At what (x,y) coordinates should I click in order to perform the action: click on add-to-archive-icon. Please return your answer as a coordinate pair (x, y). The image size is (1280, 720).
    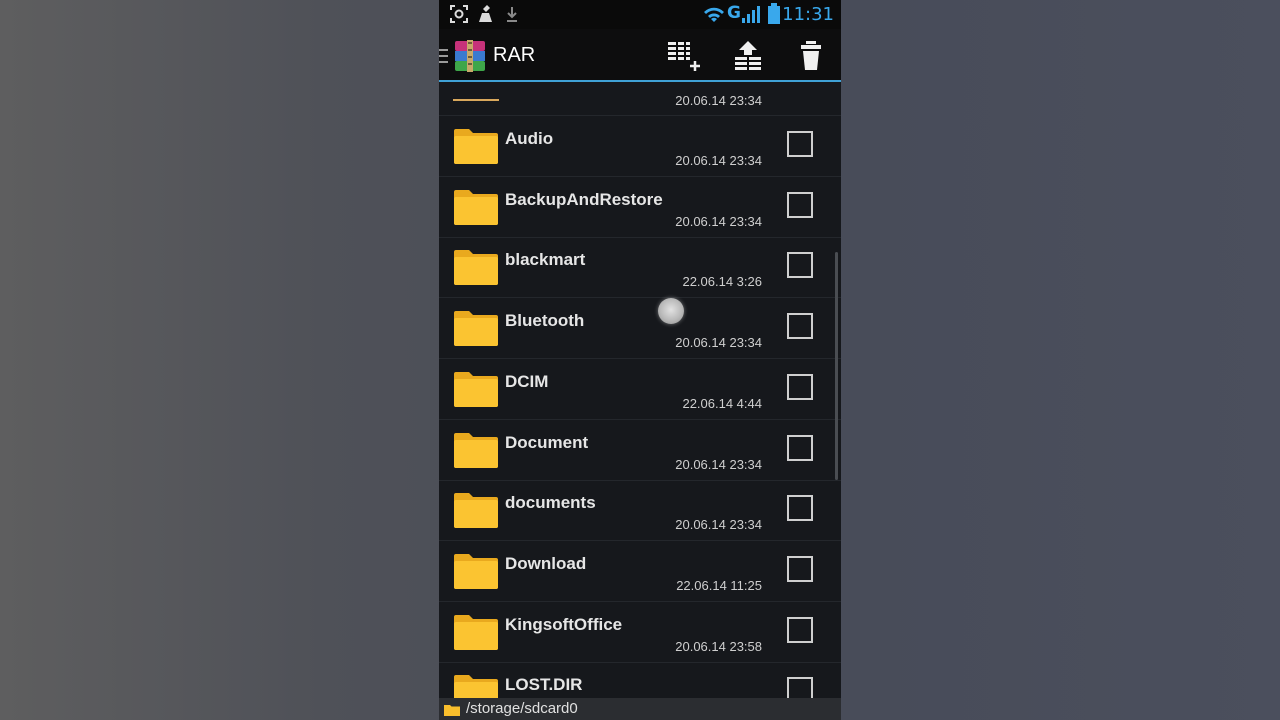
    Looking at the image, I should click on (685, 57).